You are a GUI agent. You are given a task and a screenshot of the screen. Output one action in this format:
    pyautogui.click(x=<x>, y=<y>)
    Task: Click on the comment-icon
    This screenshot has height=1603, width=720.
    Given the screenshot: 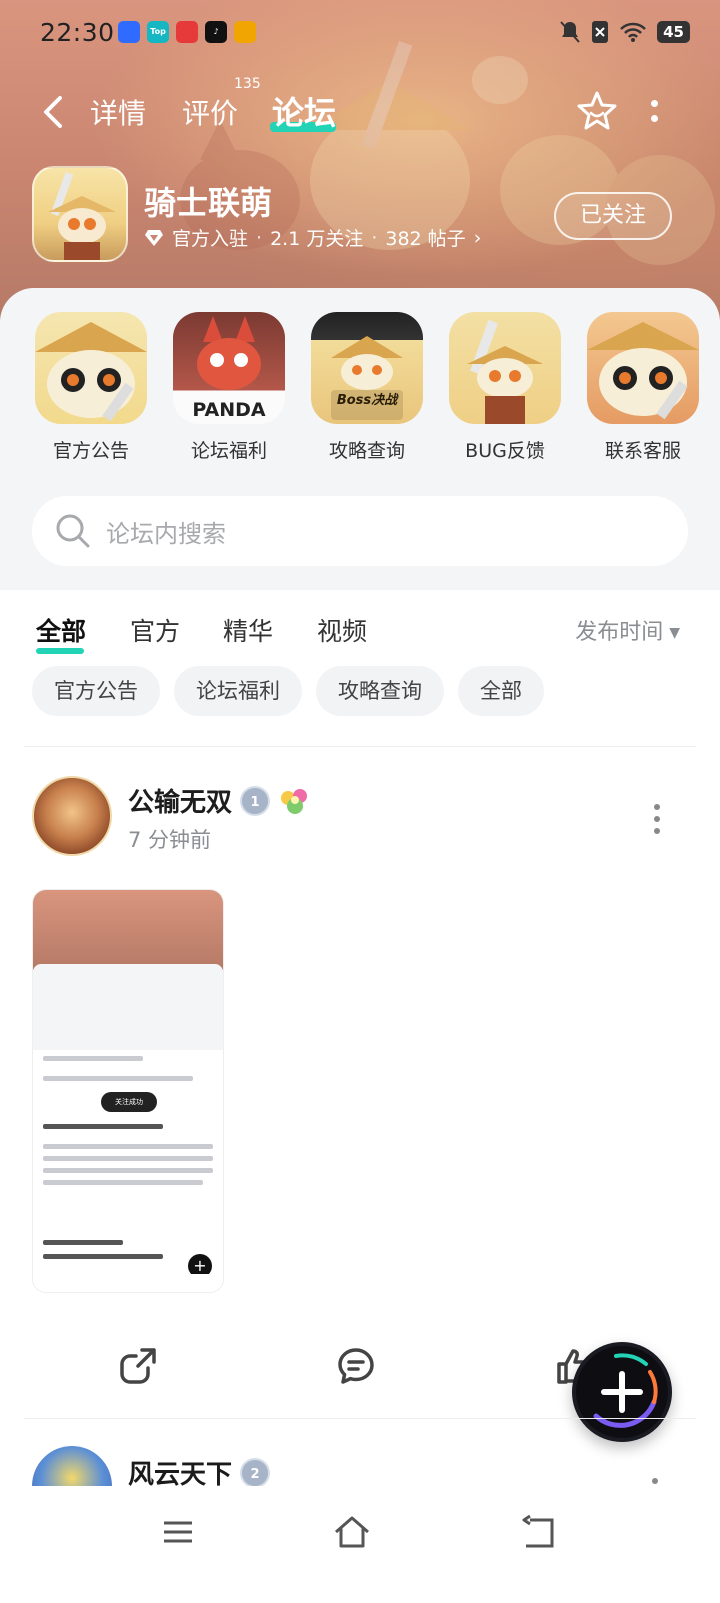 What is the action you would take?
    pyautogui.click(x=356, y=1366)
    